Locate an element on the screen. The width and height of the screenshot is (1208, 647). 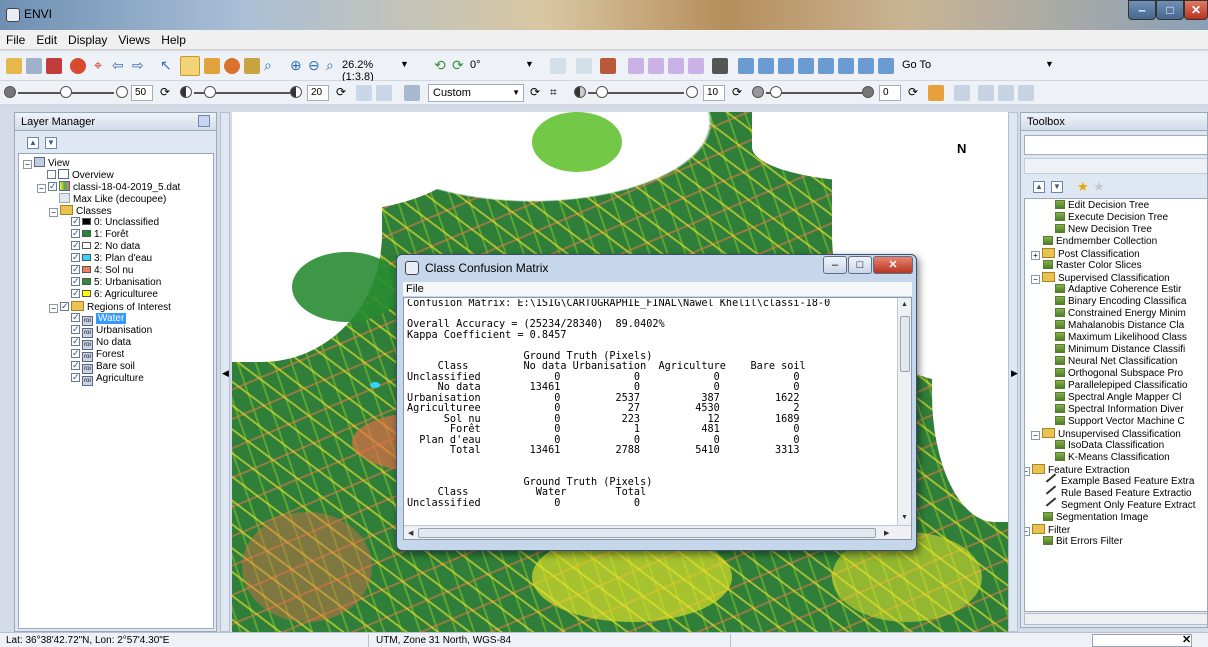
right-panel-splitter: ▶ is located at coordinates (1013, 372).